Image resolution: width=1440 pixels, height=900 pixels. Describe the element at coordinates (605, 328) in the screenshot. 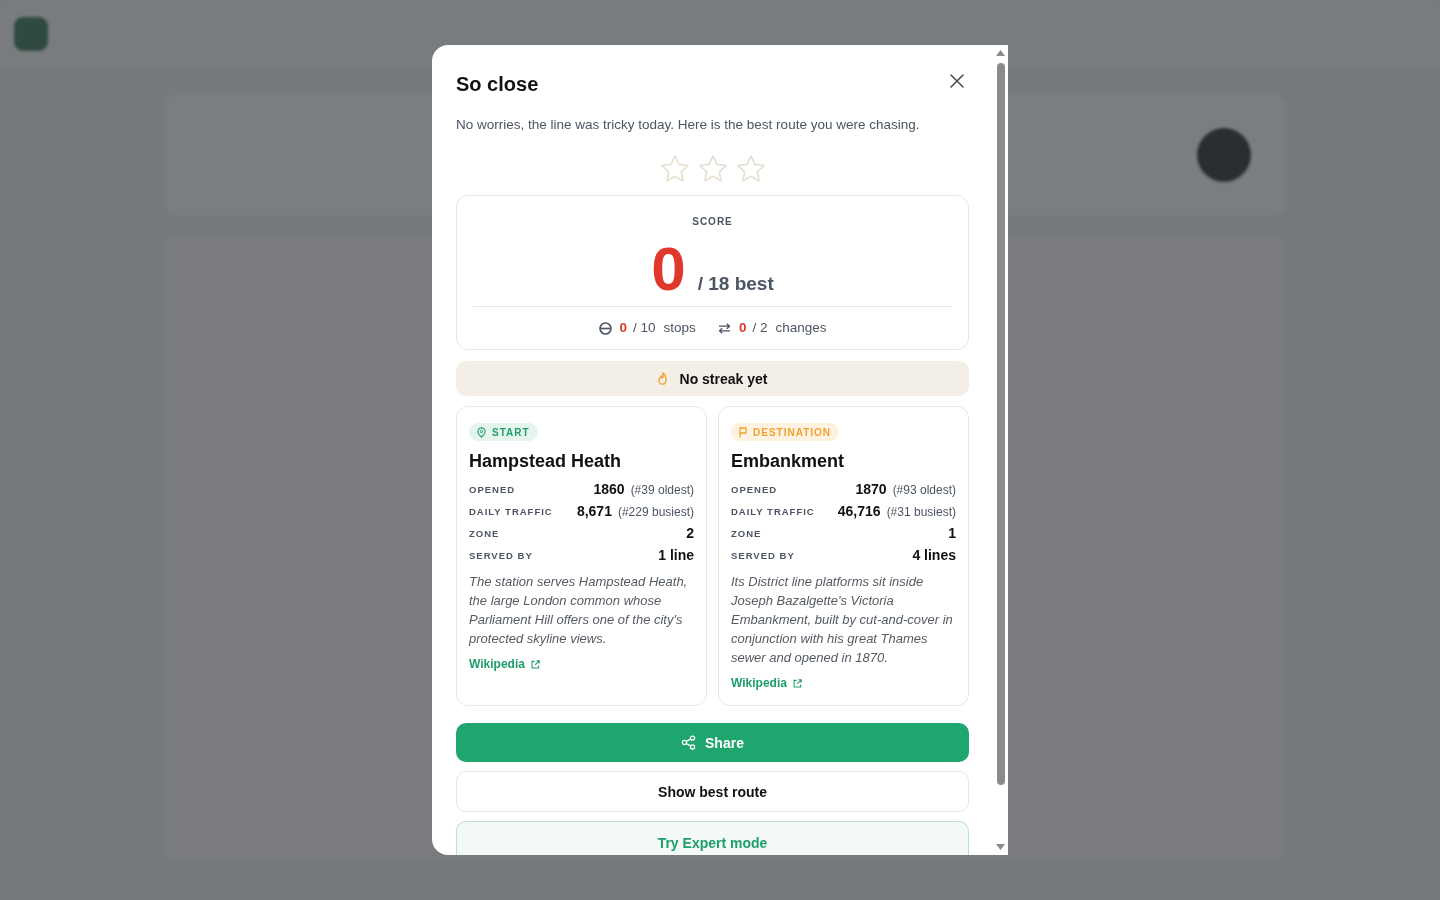

I see `circle-minus-icon` at that location.